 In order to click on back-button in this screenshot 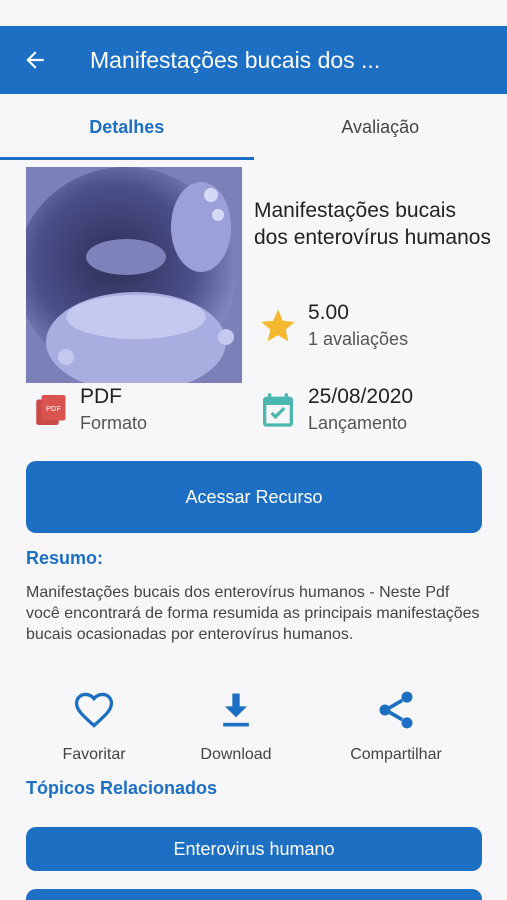, I will do `click(35, 60)`.